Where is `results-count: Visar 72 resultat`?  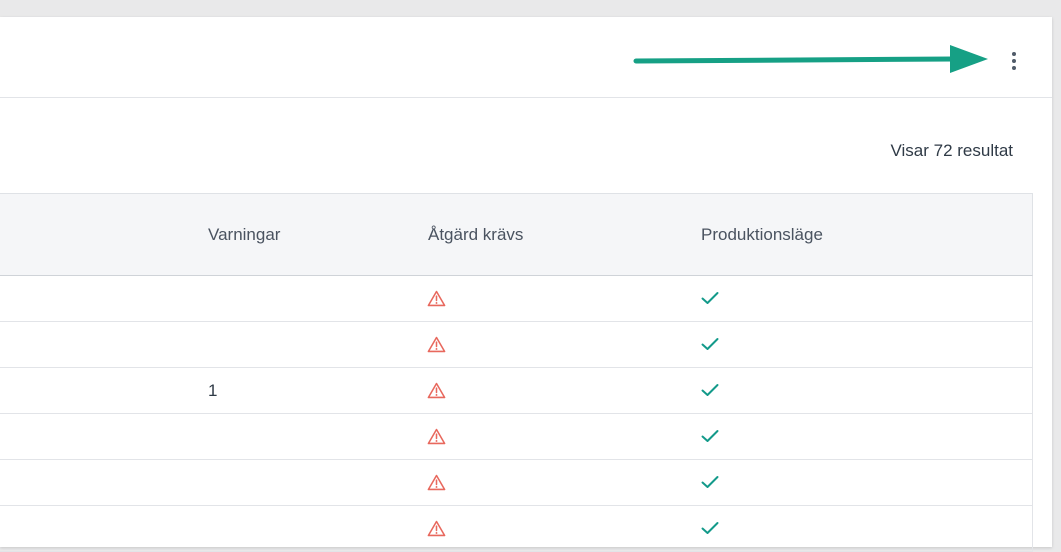 results-count: Visar 72 resultat is located at coordinates (951, 150).